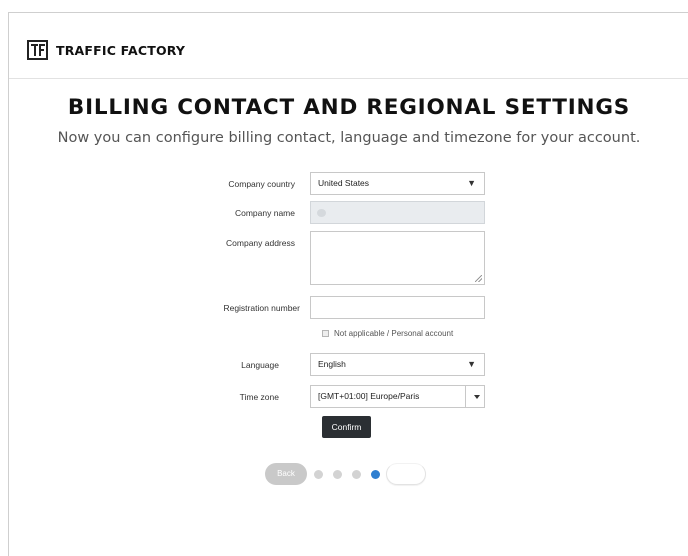  Describe the element at coordinates (37, 50) in the screenshot. I see `tf-logo-icon` at that location.